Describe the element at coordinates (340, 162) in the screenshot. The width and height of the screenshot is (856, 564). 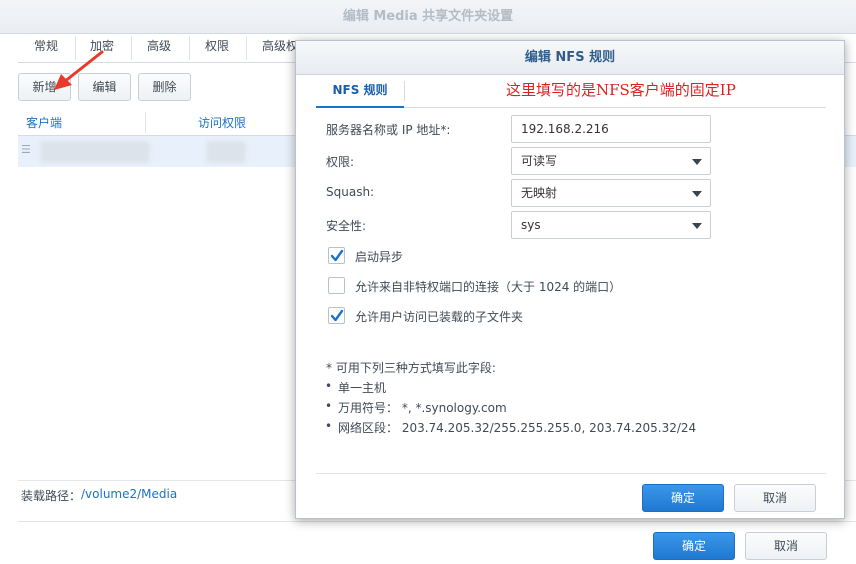
I see `privilege-label: 权限:` at that location.